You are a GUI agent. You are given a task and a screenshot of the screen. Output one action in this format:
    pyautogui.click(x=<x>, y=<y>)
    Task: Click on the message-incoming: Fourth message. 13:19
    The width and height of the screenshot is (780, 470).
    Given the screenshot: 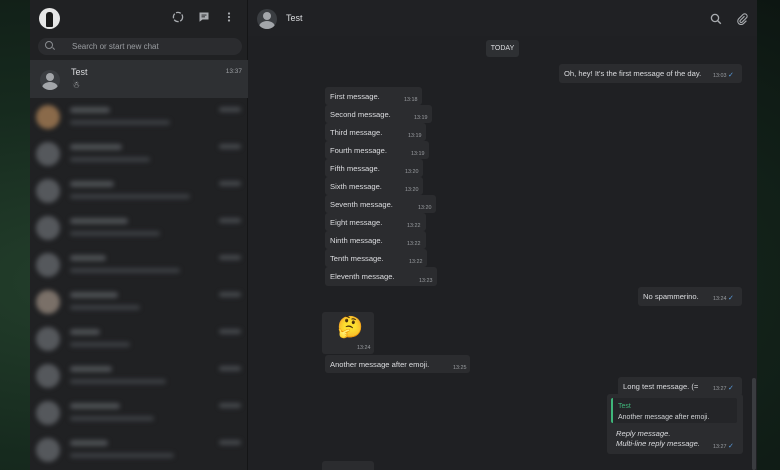 What is the action you would take?
    pyautogui.click(x=377, y=150)
    